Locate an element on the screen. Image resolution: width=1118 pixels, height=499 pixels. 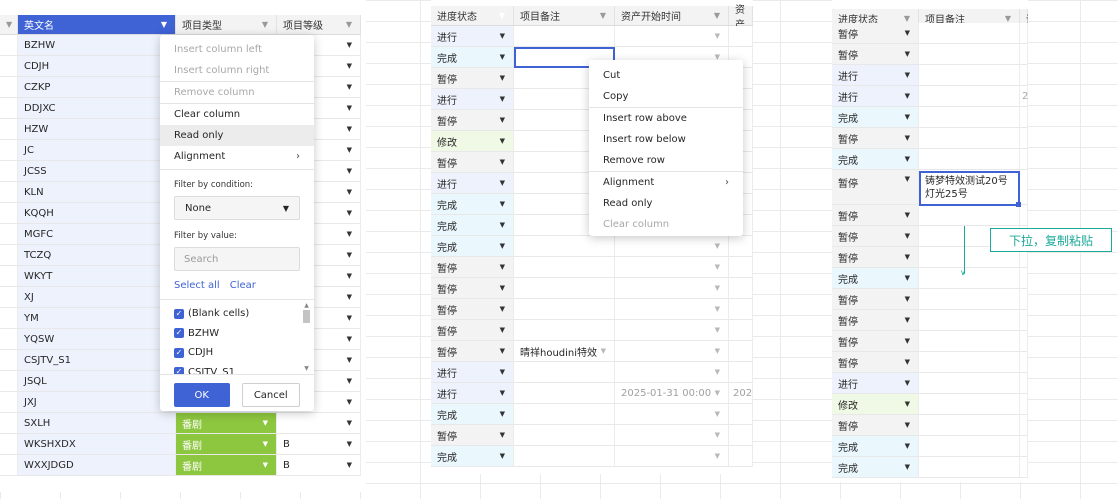
name-cell: MGFC is located at coordinates (97, 234).